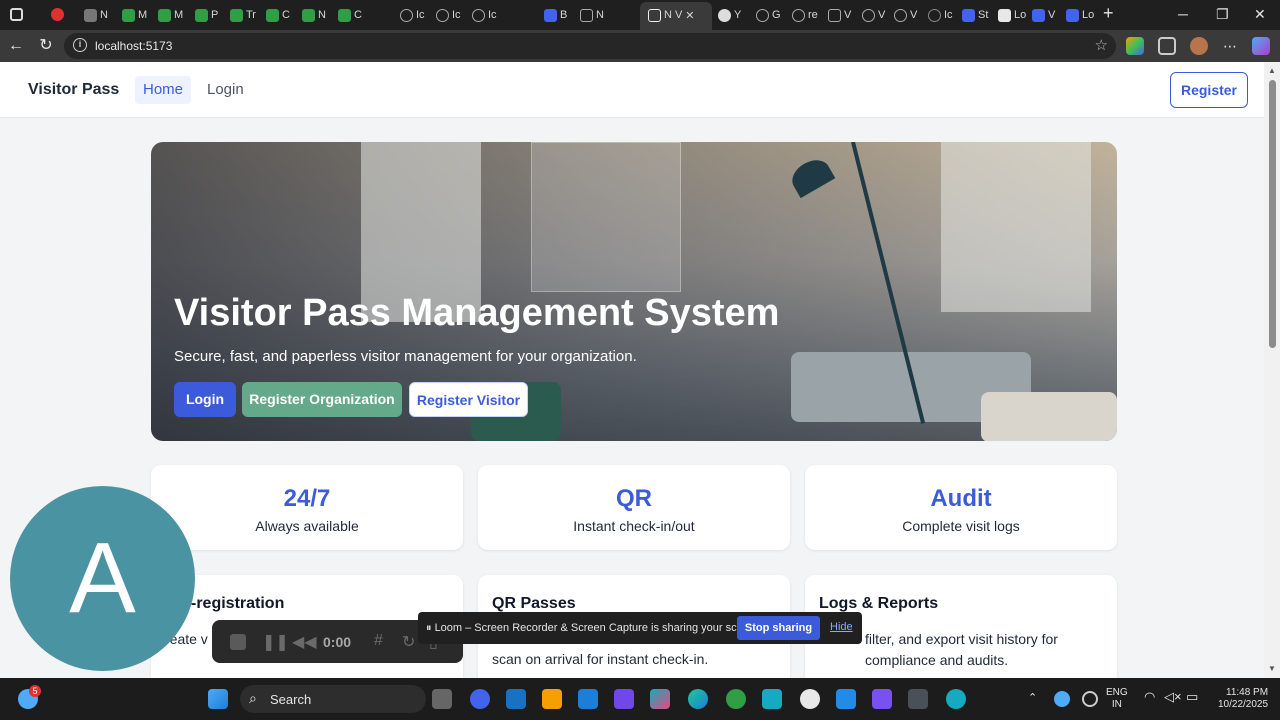 This screenshot has width=1280, height=720. Describe the element at coordinates (1090, 699) in the screenshot. I see `sync-icon` at that location.